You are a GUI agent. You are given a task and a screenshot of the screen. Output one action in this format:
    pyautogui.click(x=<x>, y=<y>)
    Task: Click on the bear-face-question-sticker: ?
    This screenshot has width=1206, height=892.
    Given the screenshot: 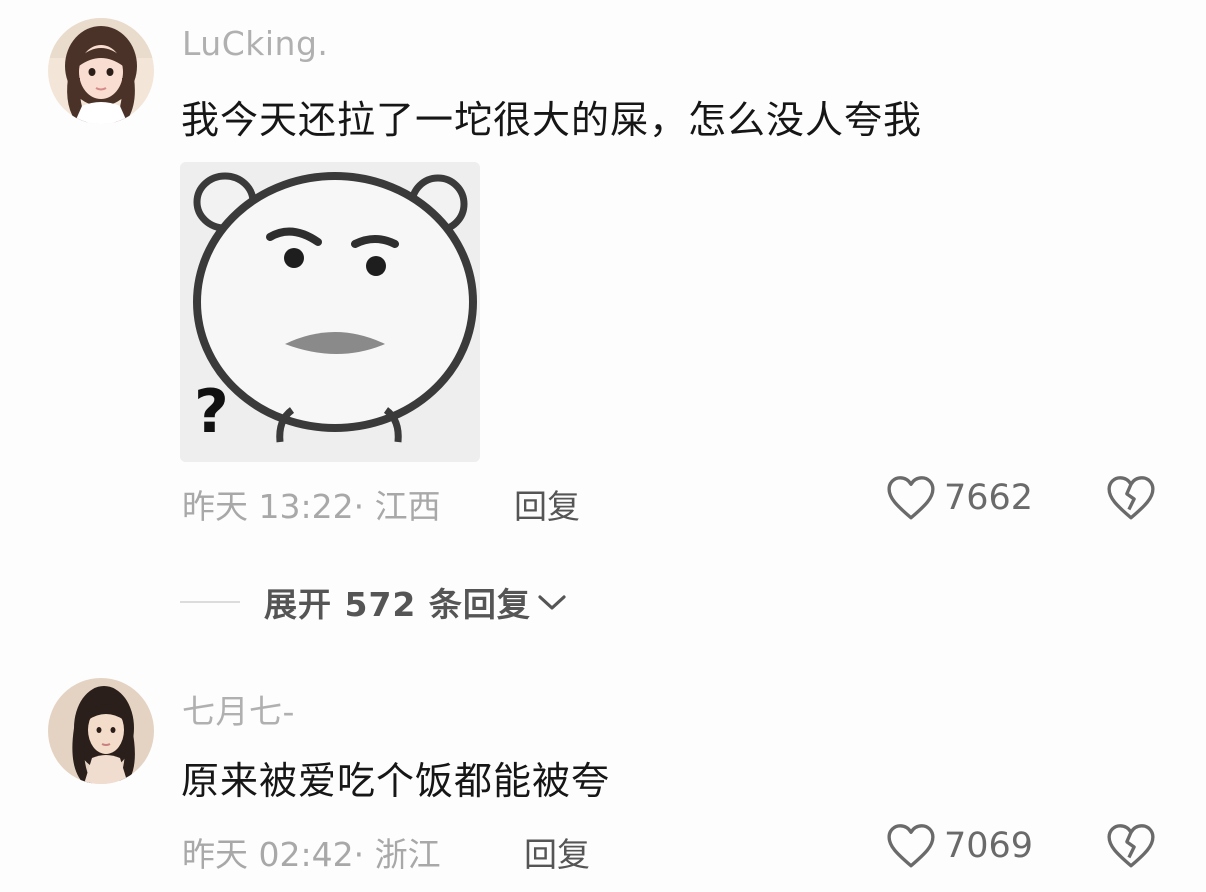 What is the action you would take?
    pyautogui.click(x=330, y=312)
    